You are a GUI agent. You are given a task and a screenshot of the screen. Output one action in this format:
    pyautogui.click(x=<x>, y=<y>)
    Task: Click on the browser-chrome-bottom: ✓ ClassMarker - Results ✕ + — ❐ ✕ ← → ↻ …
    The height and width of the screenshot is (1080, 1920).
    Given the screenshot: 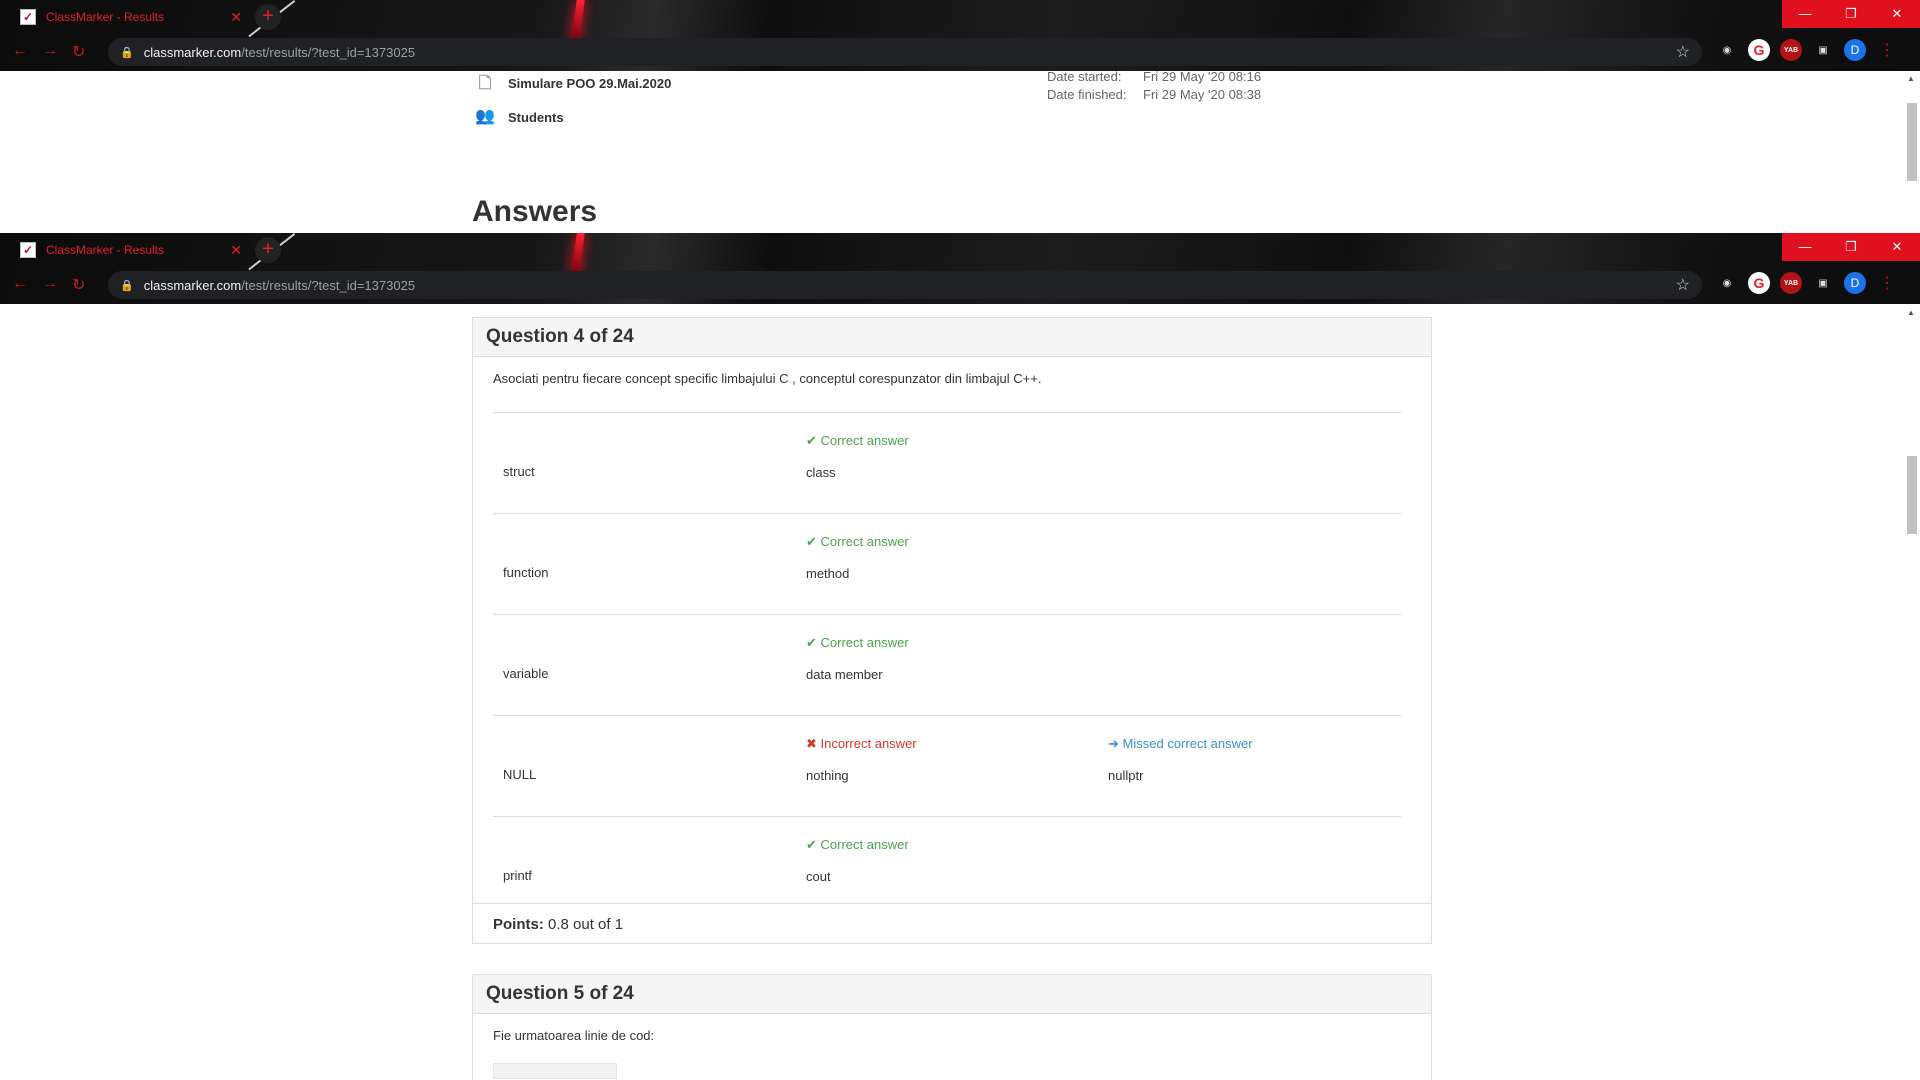 What is the action you would take?
    pyautogui.click(x=960, y=268)
    